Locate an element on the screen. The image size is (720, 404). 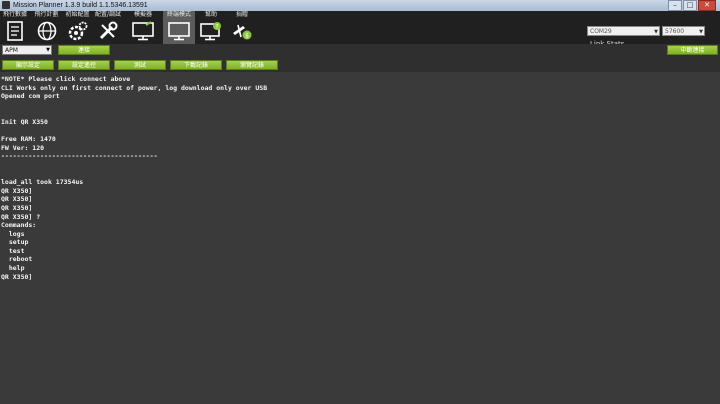
setup-radio-button: 設定遙控 is located at coordinates (84, 65).